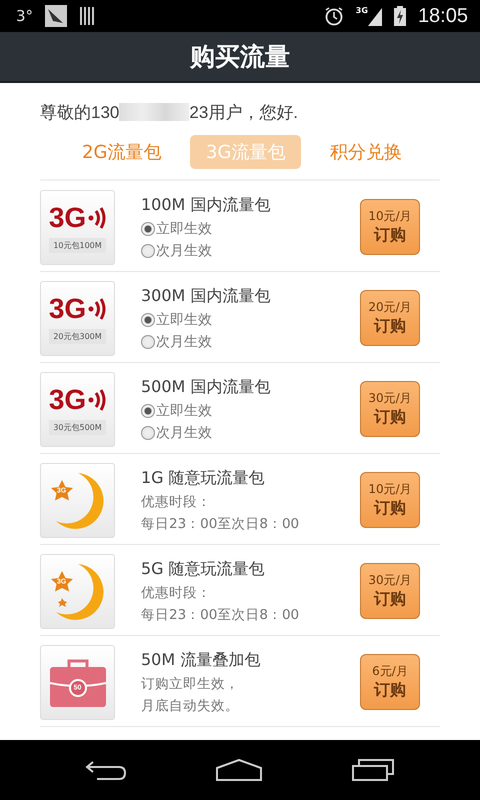  What do you see at coordinates (206, 296) in the screenshot?
I see `package-name: 300M 国内流量包` at bounding box center [206, 296].